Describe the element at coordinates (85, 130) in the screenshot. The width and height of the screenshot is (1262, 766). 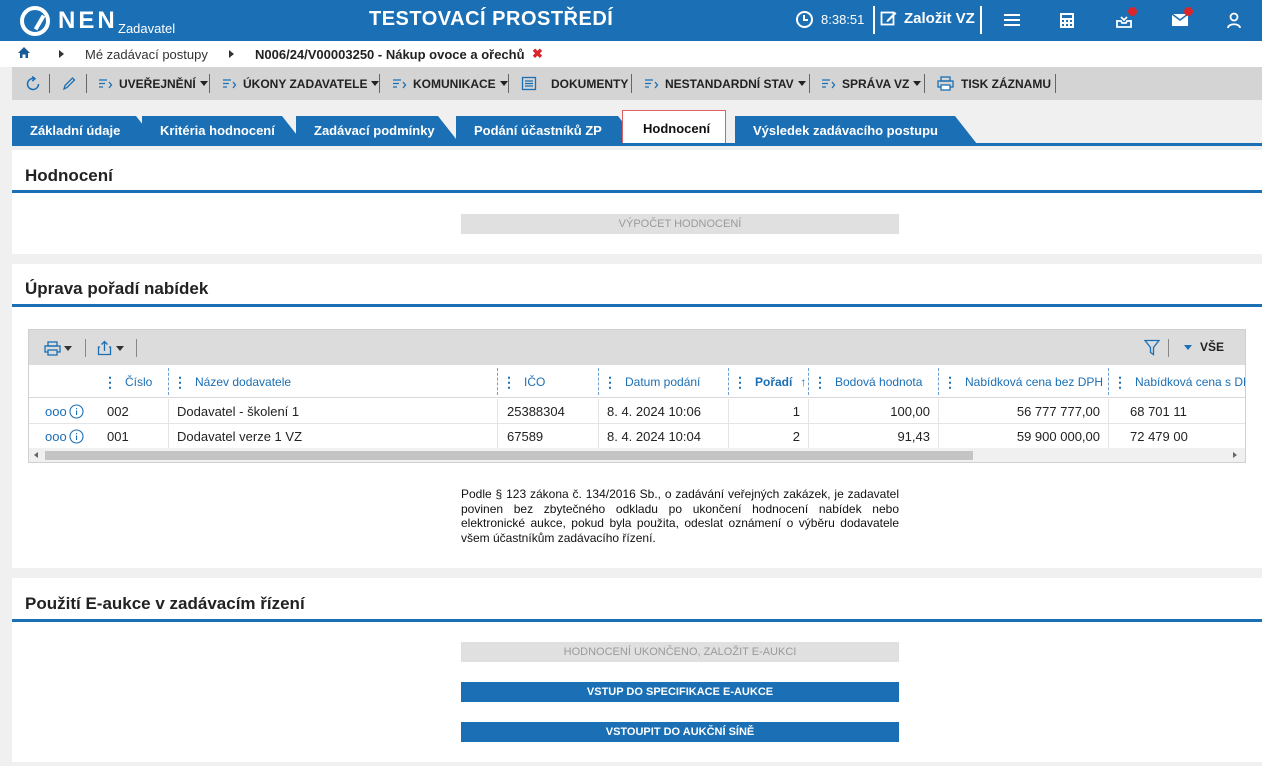
I see `tab-zakladni-udaje: Základní údaje` at that location.